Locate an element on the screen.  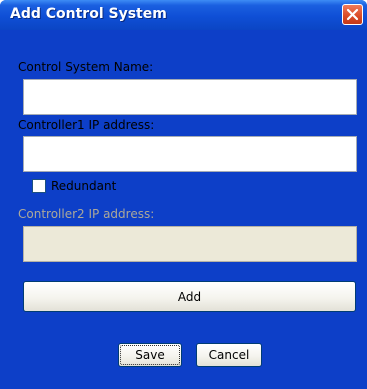
close-button is located at coordinates (352, 14).